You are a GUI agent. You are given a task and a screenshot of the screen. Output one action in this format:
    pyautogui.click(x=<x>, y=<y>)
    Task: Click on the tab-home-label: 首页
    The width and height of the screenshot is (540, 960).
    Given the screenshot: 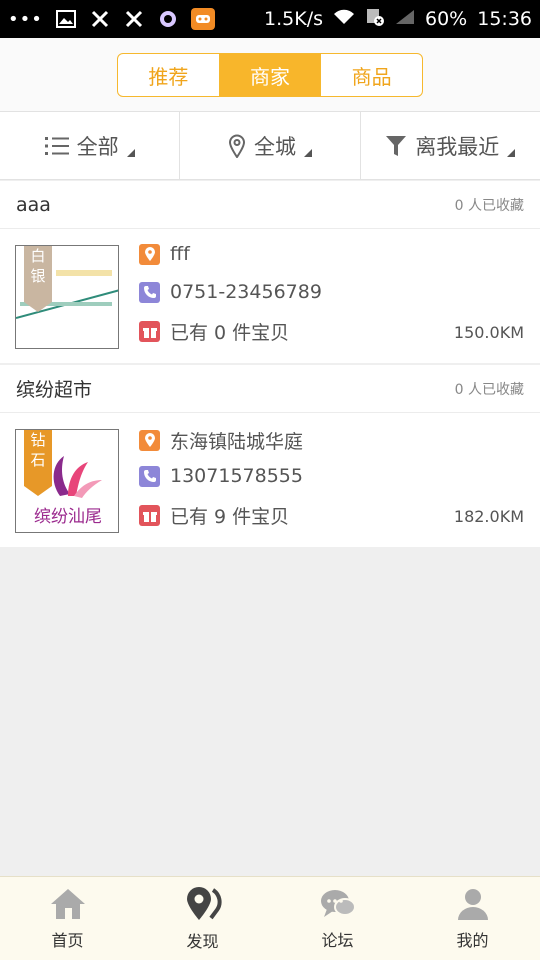 What is the action you would take?
    pyautogui.click(x=67, y=940)
    